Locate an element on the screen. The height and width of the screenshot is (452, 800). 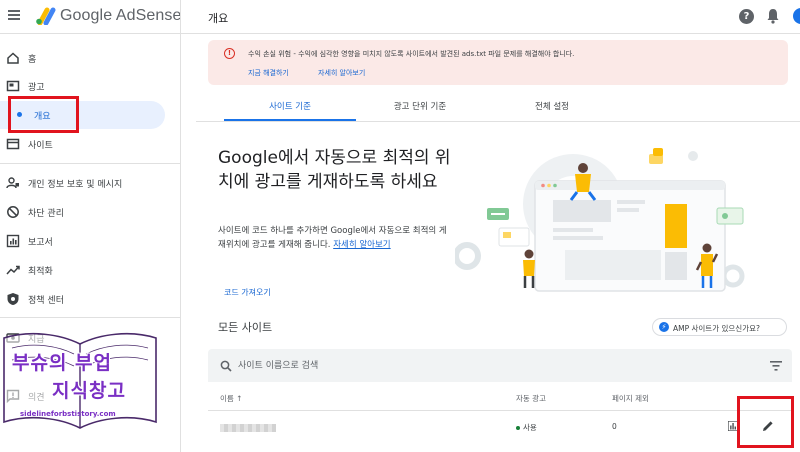
all-sites-heading: 모든 사이트 is located at coordinates (245, 327).